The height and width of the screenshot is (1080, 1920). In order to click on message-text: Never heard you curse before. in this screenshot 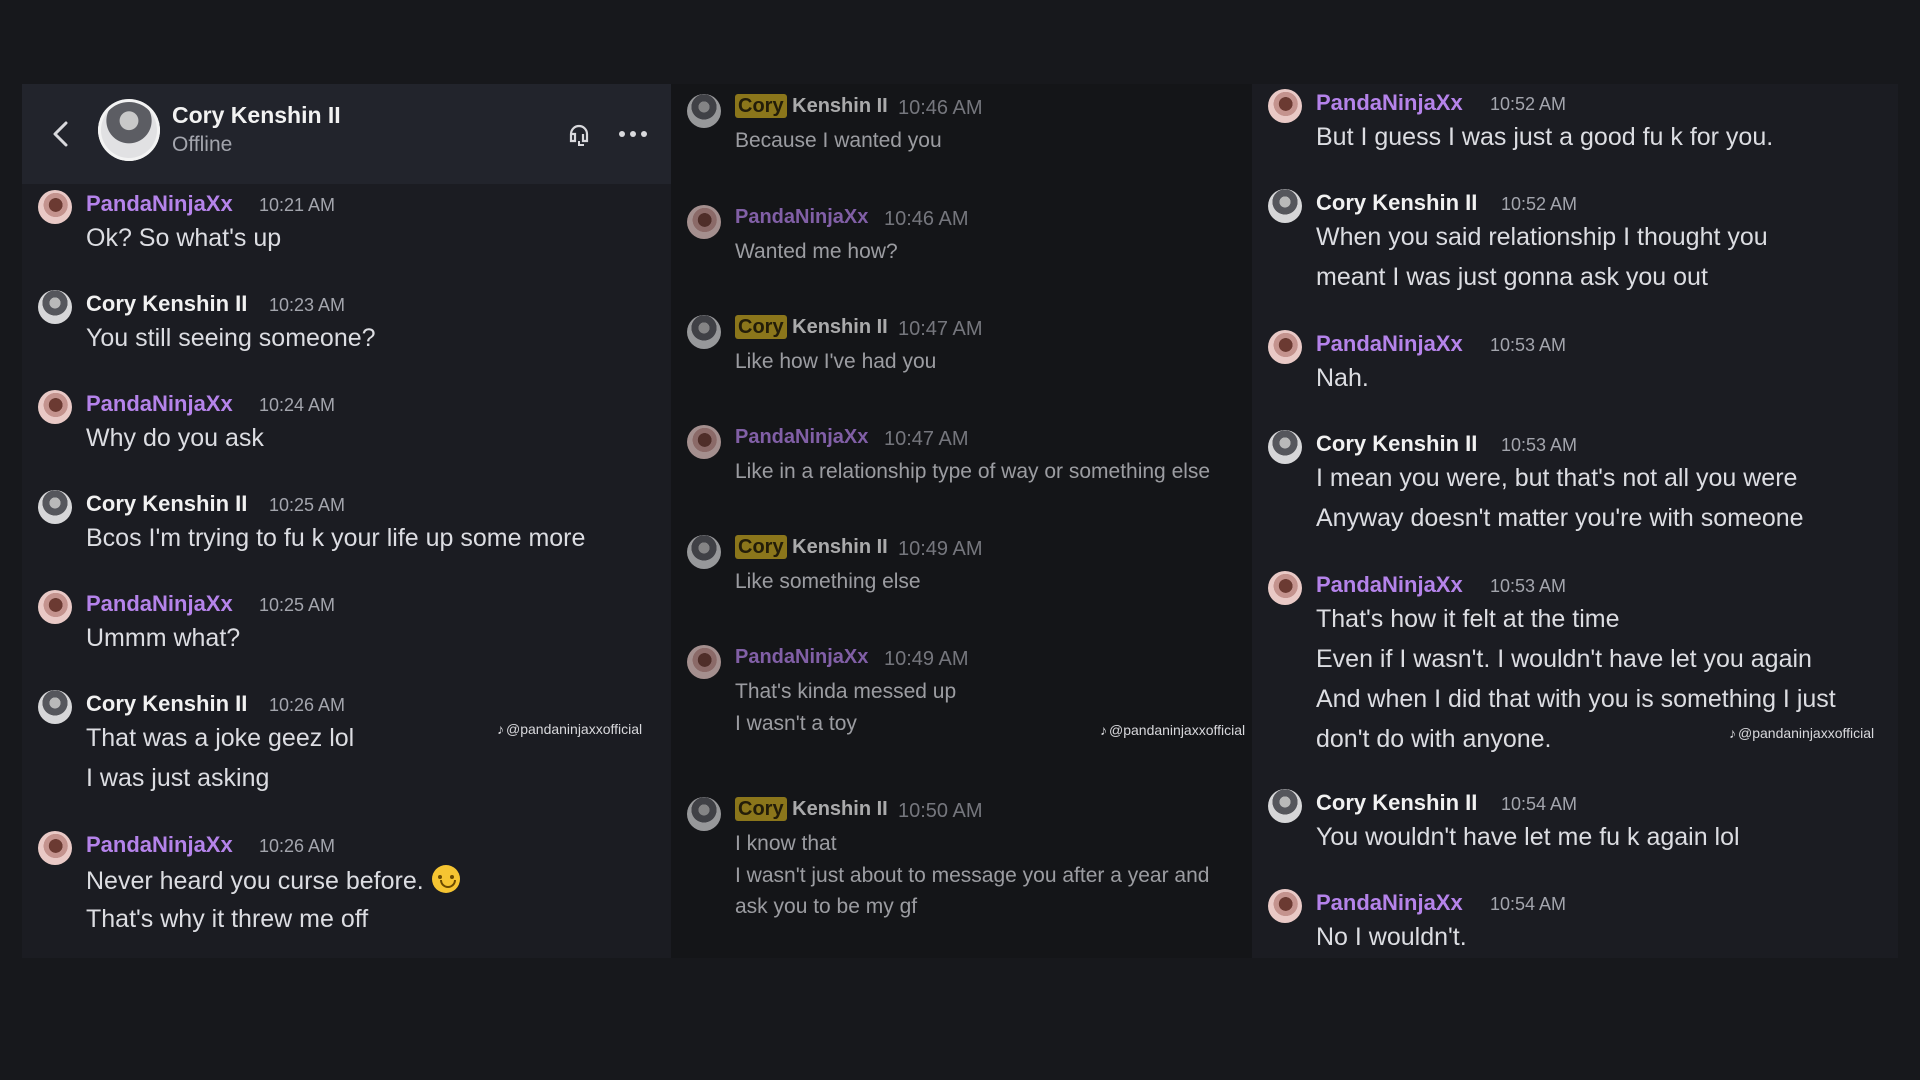, I will do `click(273, 880)`.